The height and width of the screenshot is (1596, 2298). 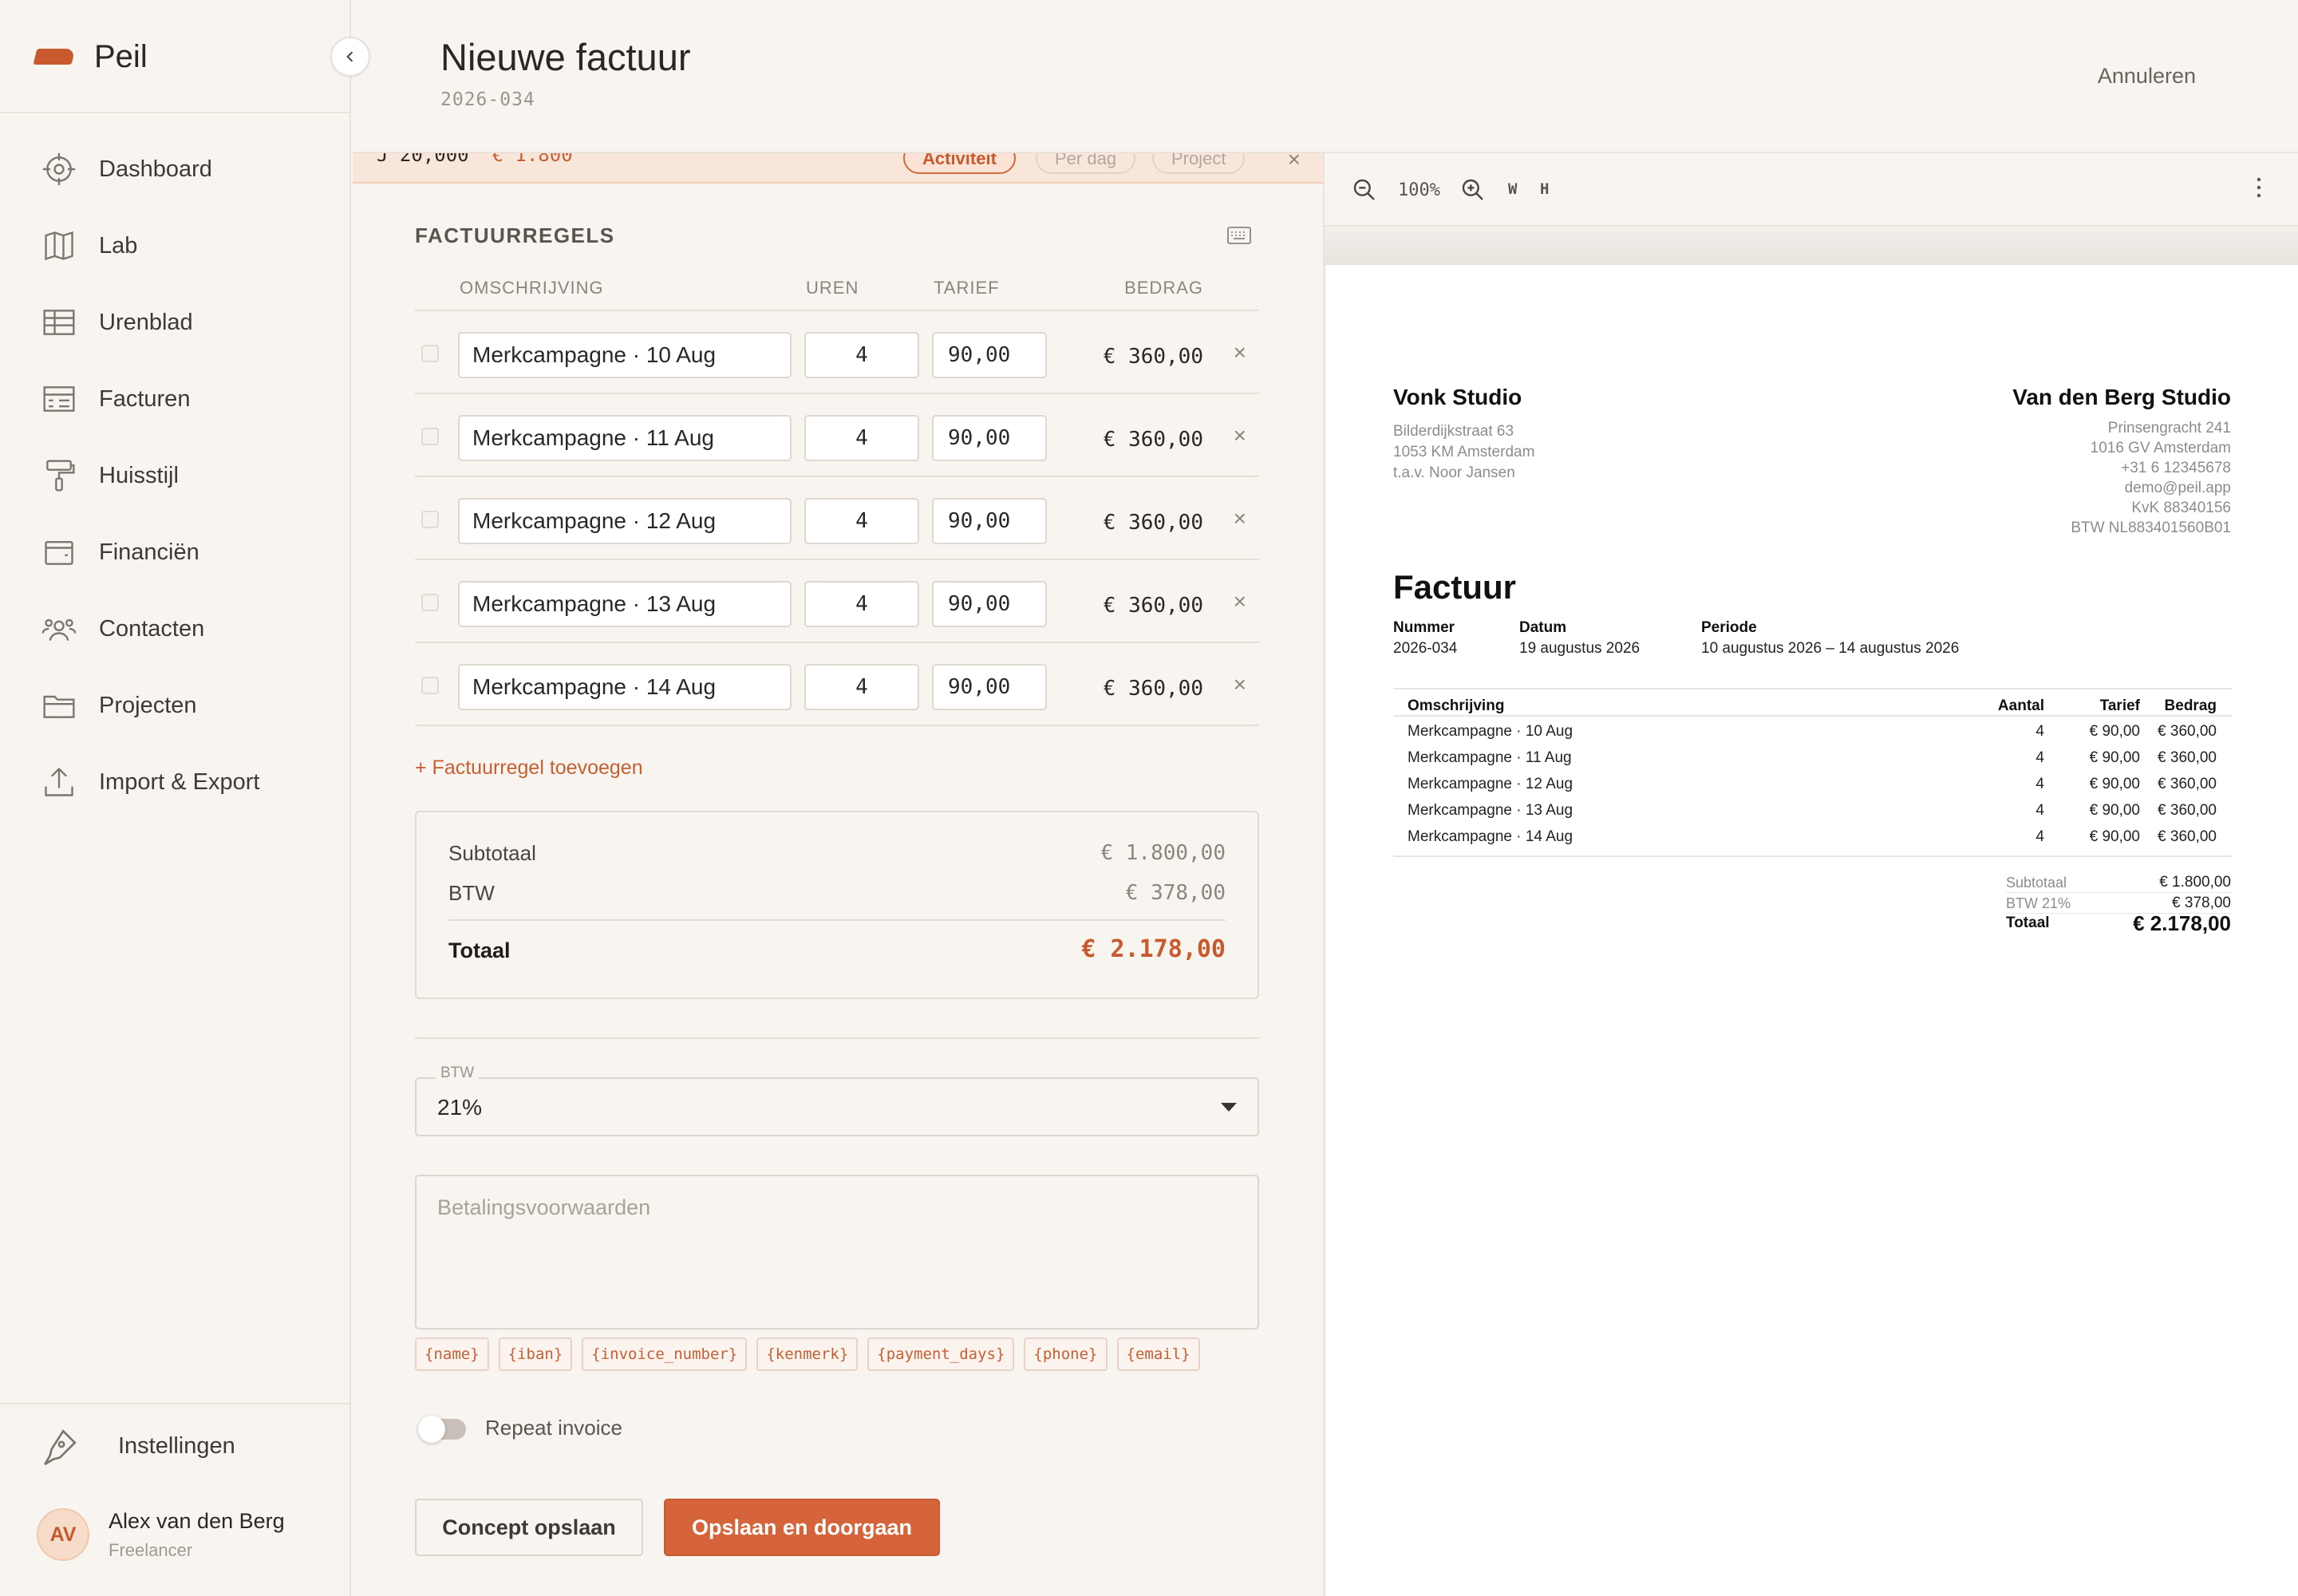 What do you see at coordinates (442, 1429) in the screenshot?
I see `repeat-invoice-toggle` at bounding box center [442, 1429].